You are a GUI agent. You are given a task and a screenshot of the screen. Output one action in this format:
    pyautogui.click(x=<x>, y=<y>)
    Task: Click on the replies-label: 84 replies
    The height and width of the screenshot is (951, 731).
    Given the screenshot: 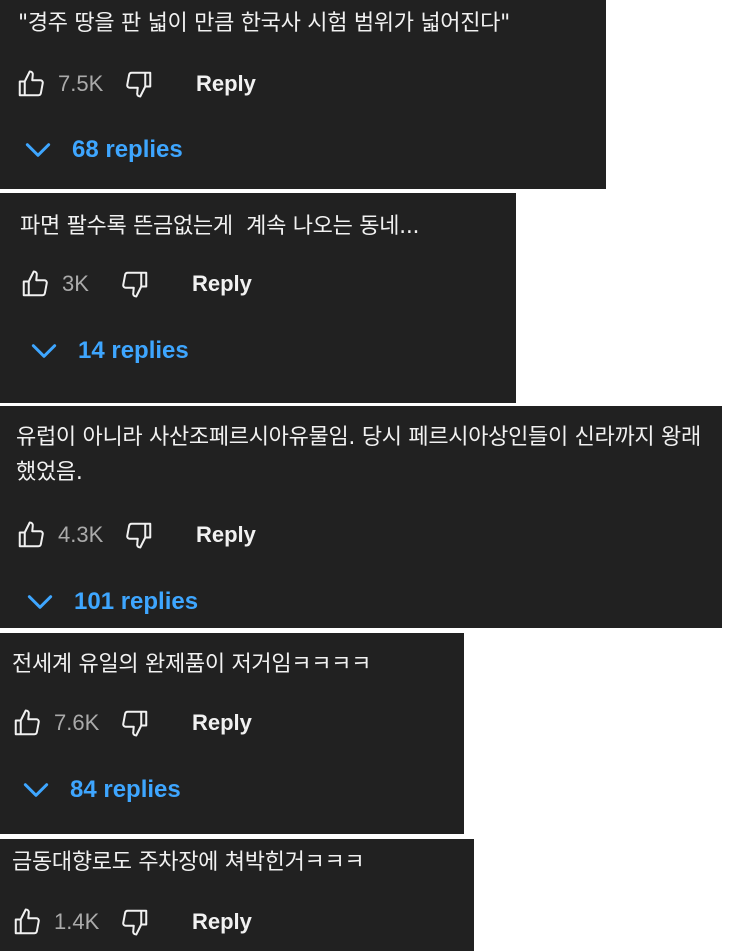 What is the action you would take?
    pyautogui.click(x=125, y=789)
    